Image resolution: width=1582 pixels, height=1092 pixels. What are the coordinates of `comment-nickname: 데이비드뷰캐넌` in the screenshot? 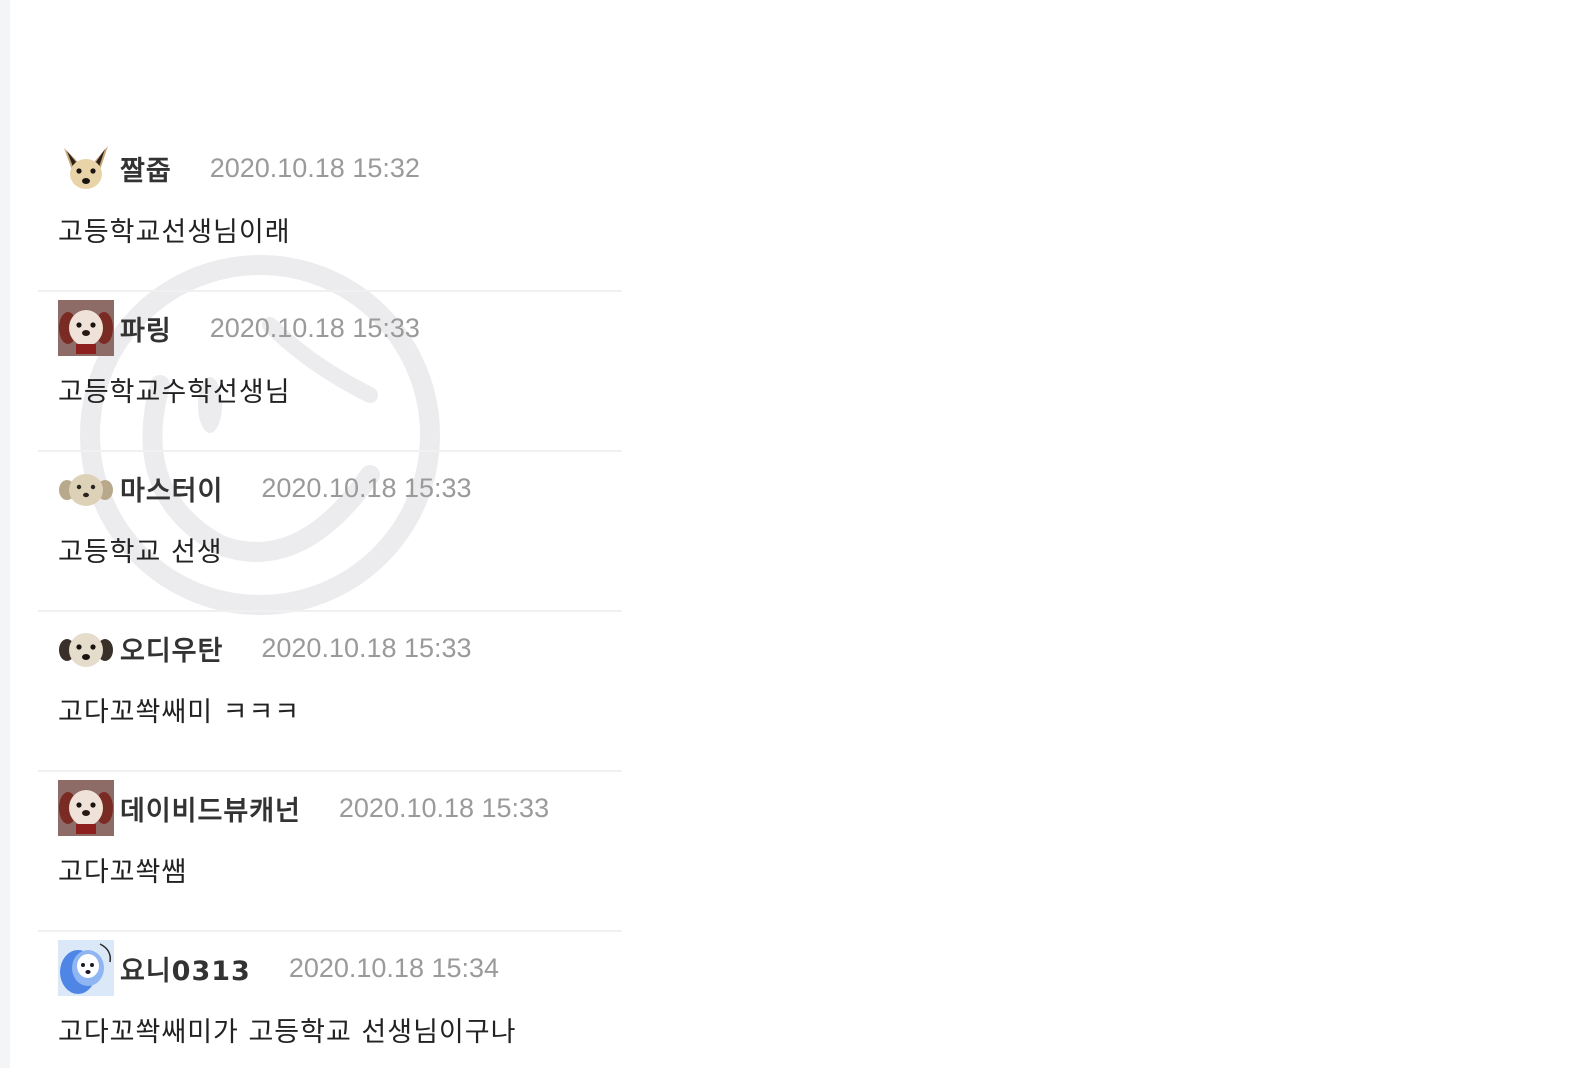 It's located at (210, 808).